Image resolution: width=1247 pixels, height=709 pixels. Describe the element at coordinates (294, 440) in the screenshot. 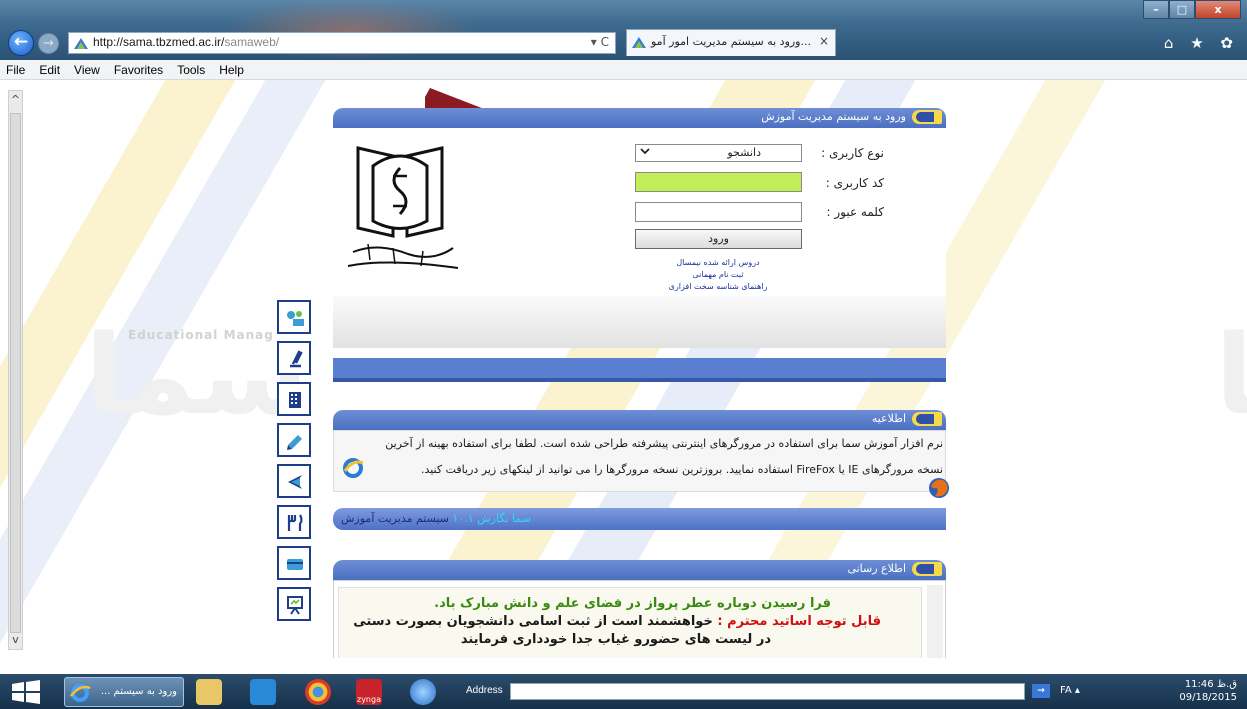

I see `side-nav-pen-icon` at that location.